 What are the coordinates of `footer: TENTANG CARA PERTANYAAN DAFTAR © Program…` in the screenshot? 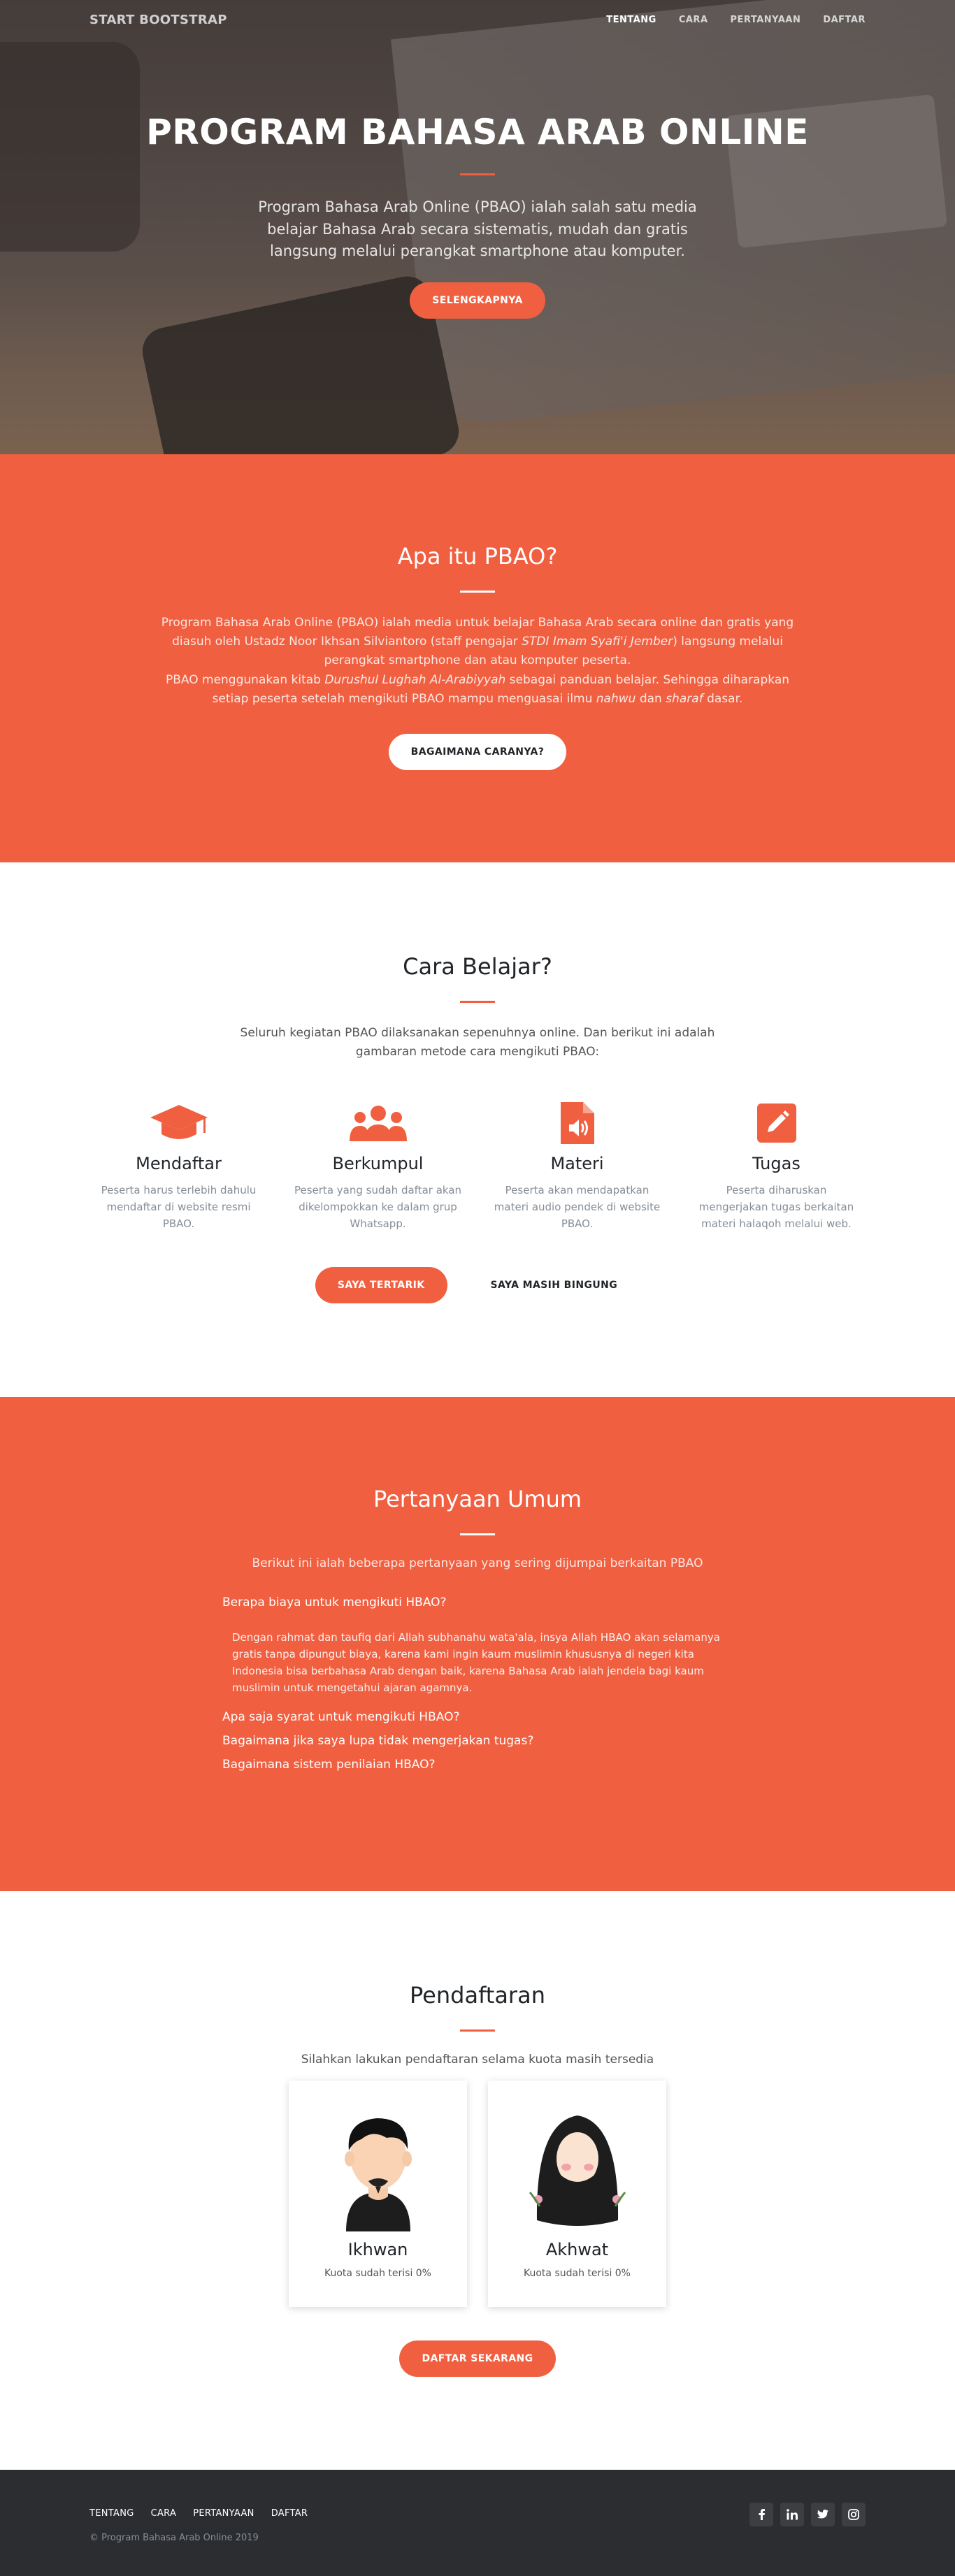 It's located at (477, 2523).